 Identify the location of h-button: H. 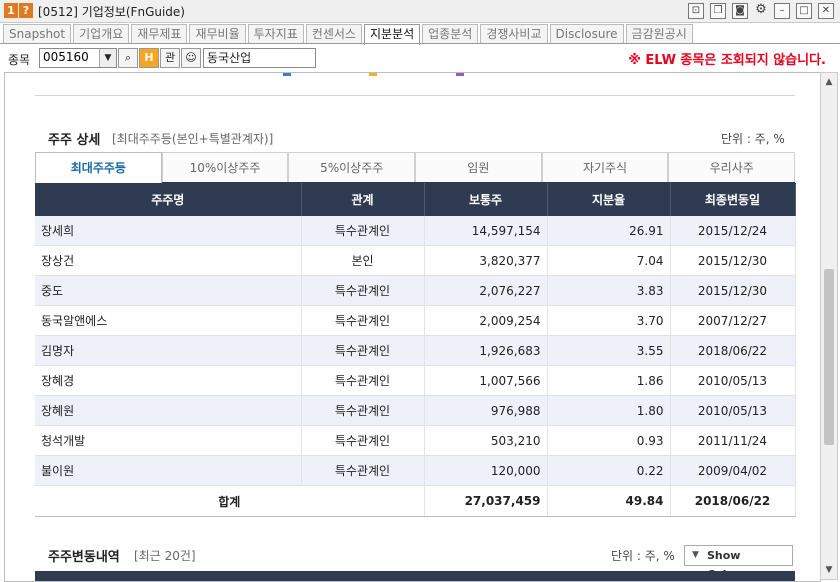
(149, 58).